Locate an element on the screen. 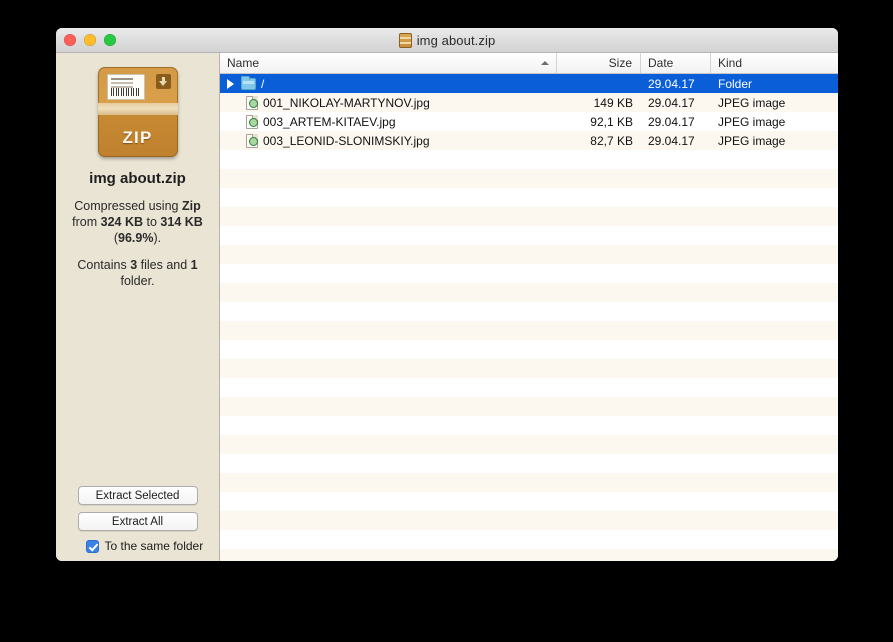  compression-middle: from is located at coordinates (86, 222).